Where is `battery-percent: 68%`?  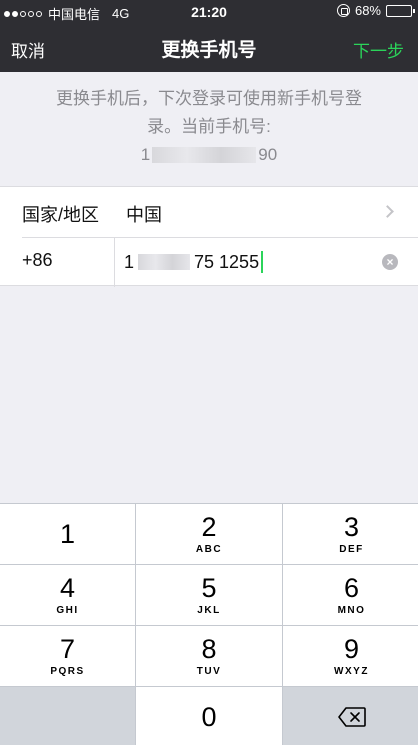
battery-percent: 68% is located at coordinates (367, 10).